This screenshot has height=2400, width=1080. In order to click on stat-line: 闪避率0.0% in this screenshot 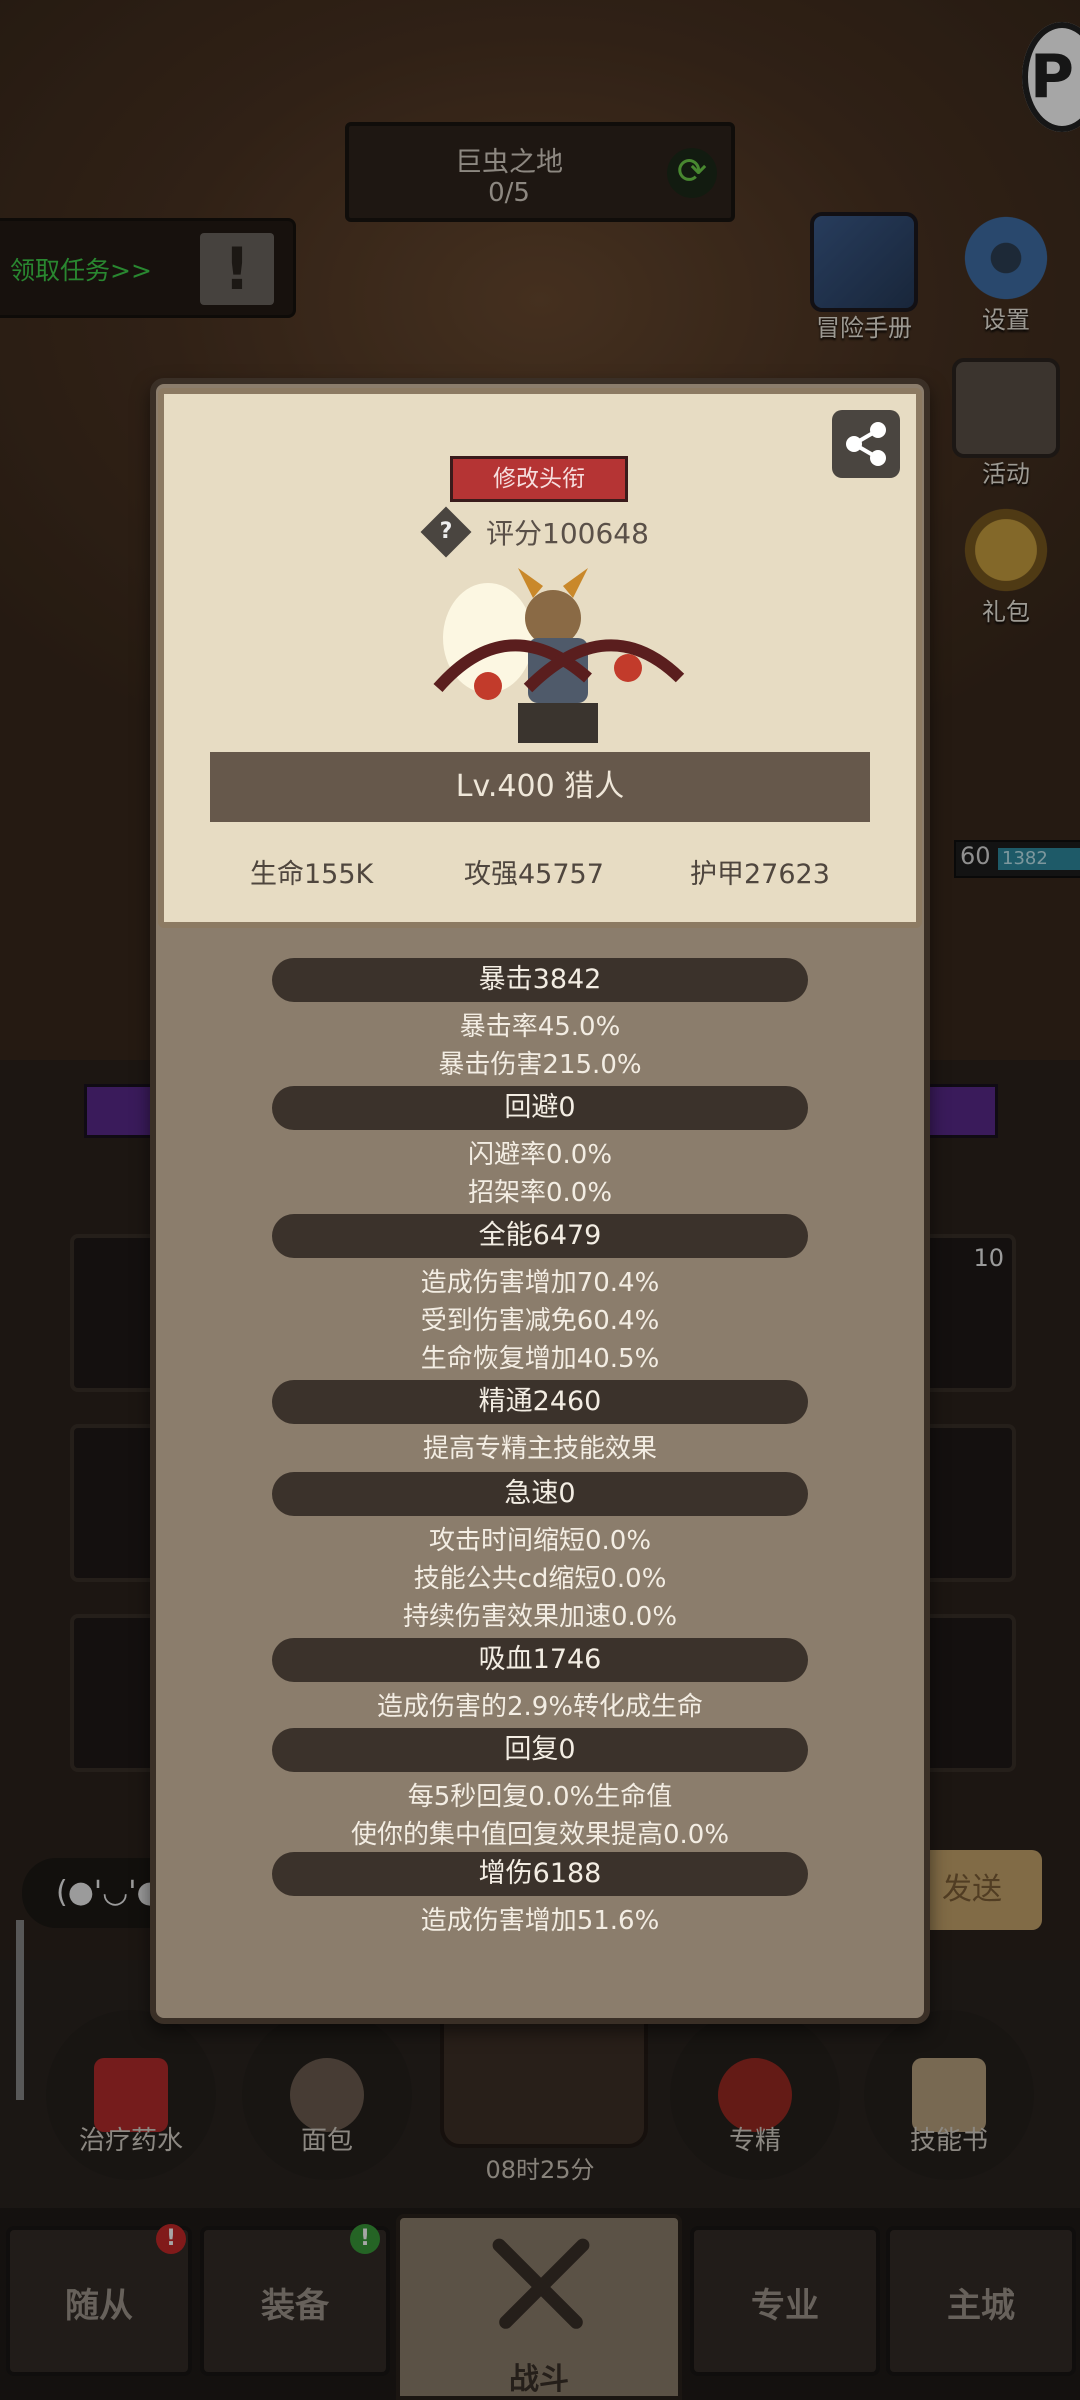, I will do `click(540, 1155)`.